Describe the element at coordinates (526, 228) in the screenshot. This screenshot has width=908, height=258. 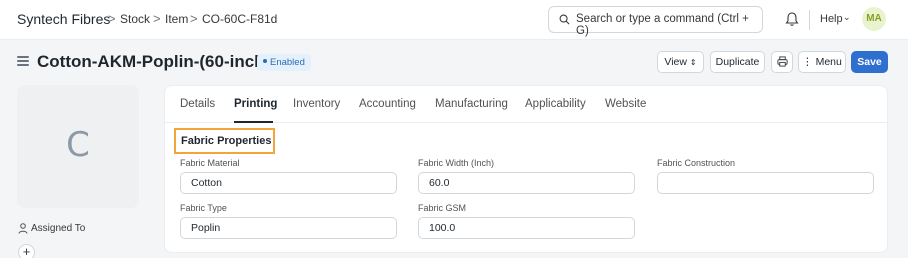
I see `fabric-gsm-field: 100.0` at that location.